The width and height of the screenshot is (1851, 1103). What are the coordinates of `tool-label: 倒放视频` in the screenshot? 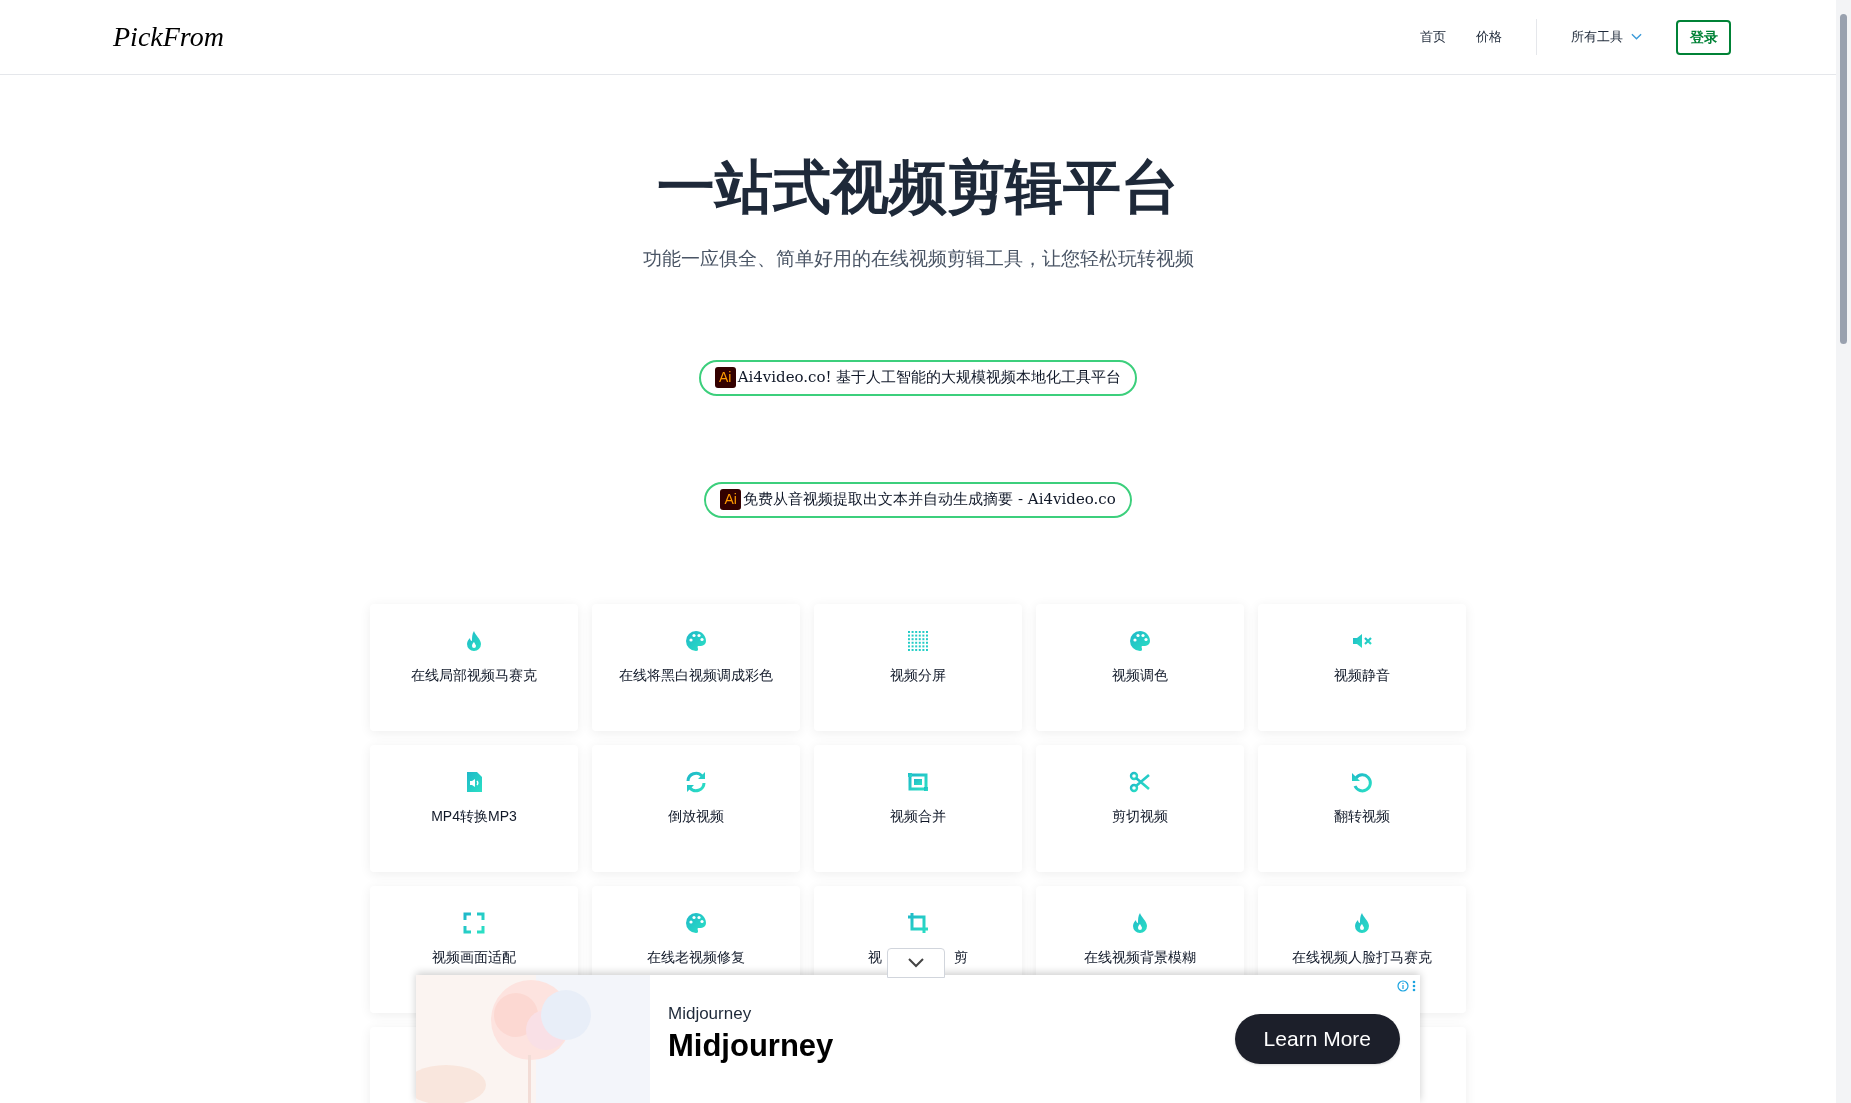 It's located at (696, 816).